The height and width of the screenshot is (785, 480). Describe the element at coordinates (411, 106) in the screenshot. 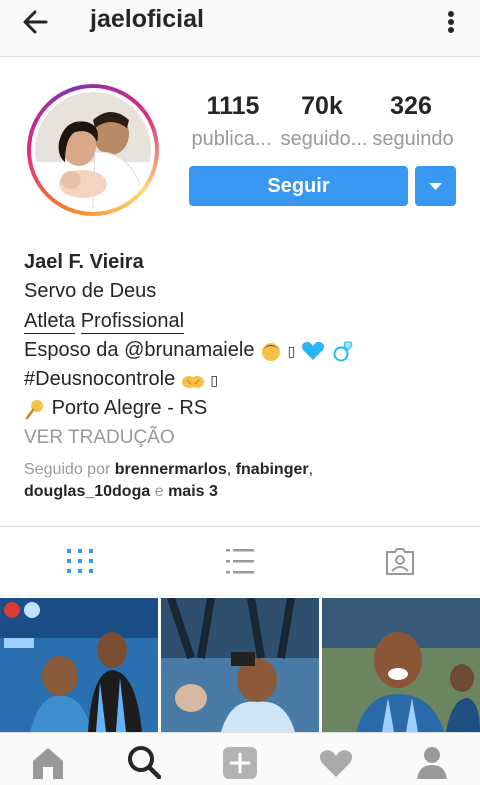

I see `following-count: 326` at that location.